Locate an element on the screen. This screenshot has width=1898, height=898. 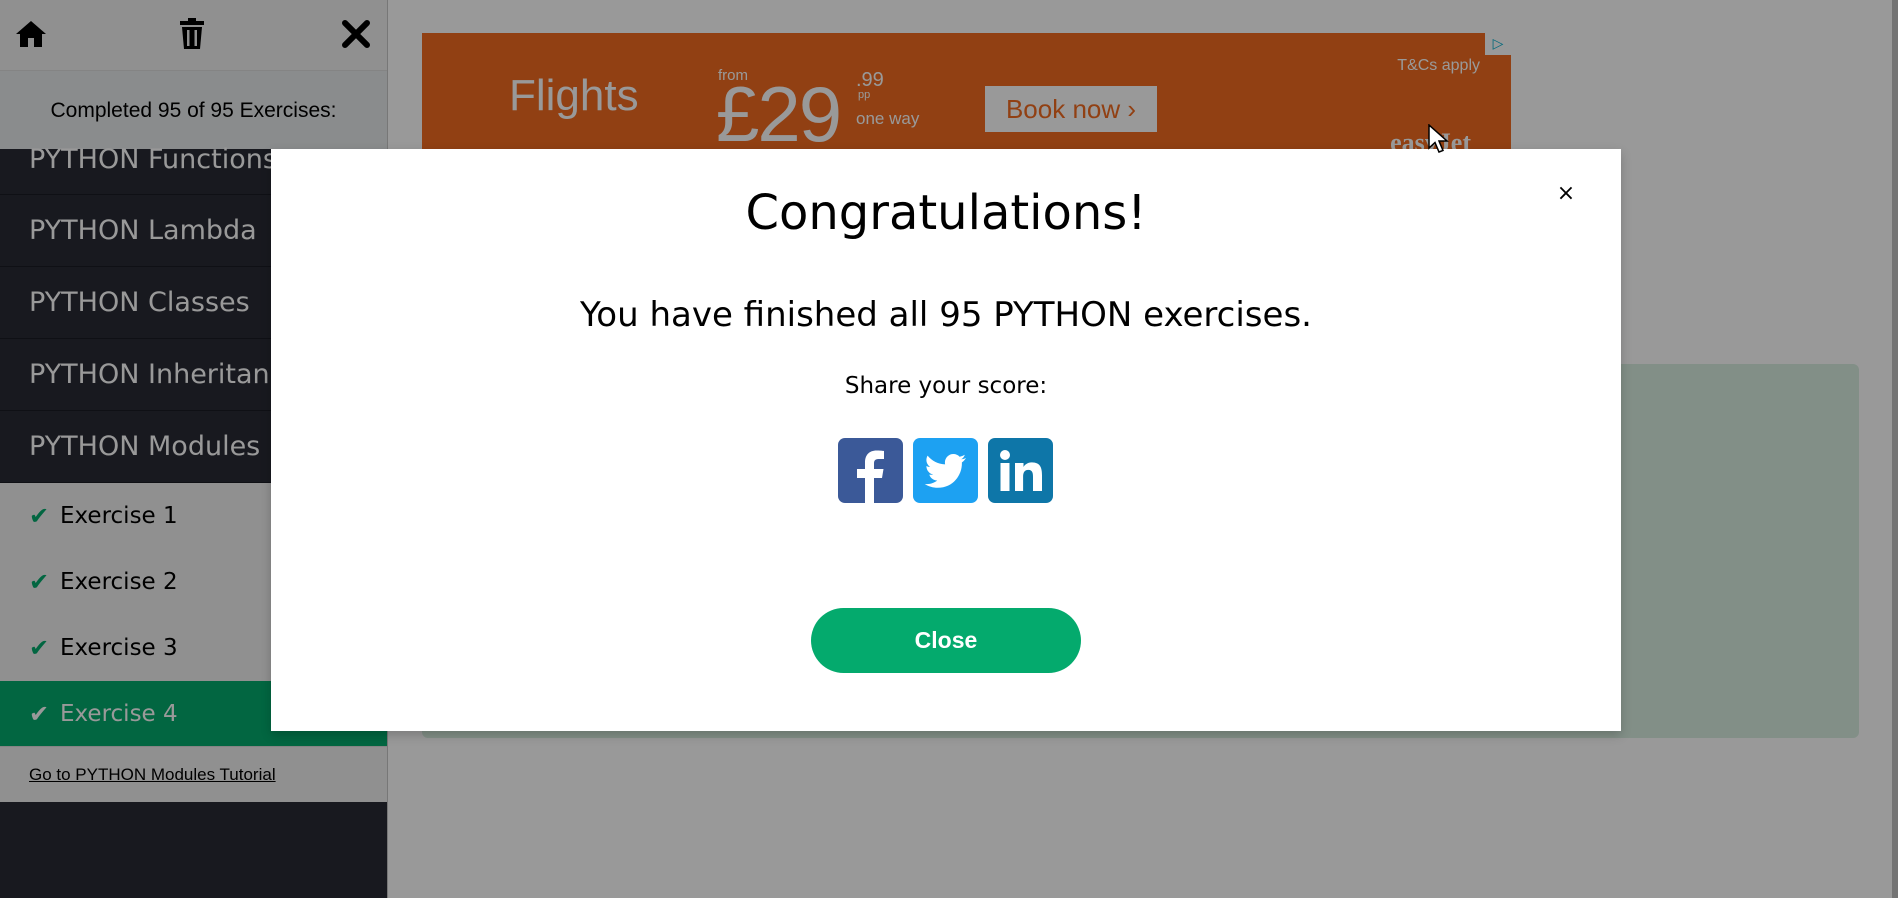
mouse-cursor-icon is located at coordinates (1439, 140).